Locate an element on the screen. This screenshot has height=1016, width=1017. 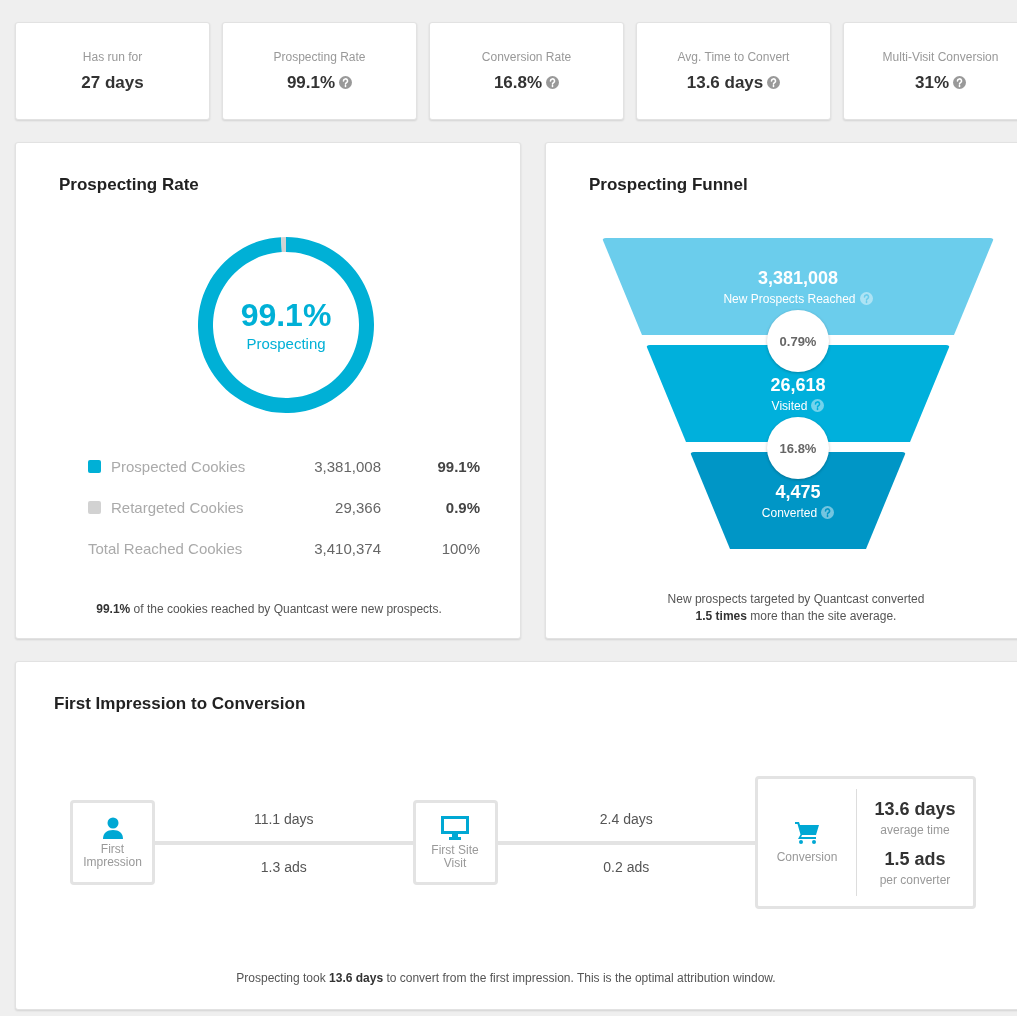
stat-label: Has run for is located at coordinates (112, 56).